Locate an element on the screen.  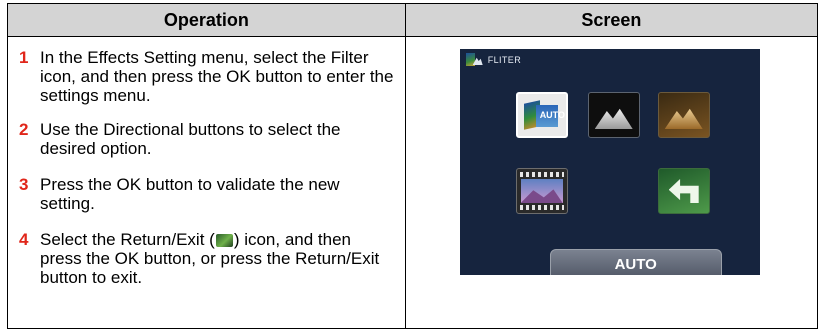
step-number: 4 is located at coordinates (24, 239).